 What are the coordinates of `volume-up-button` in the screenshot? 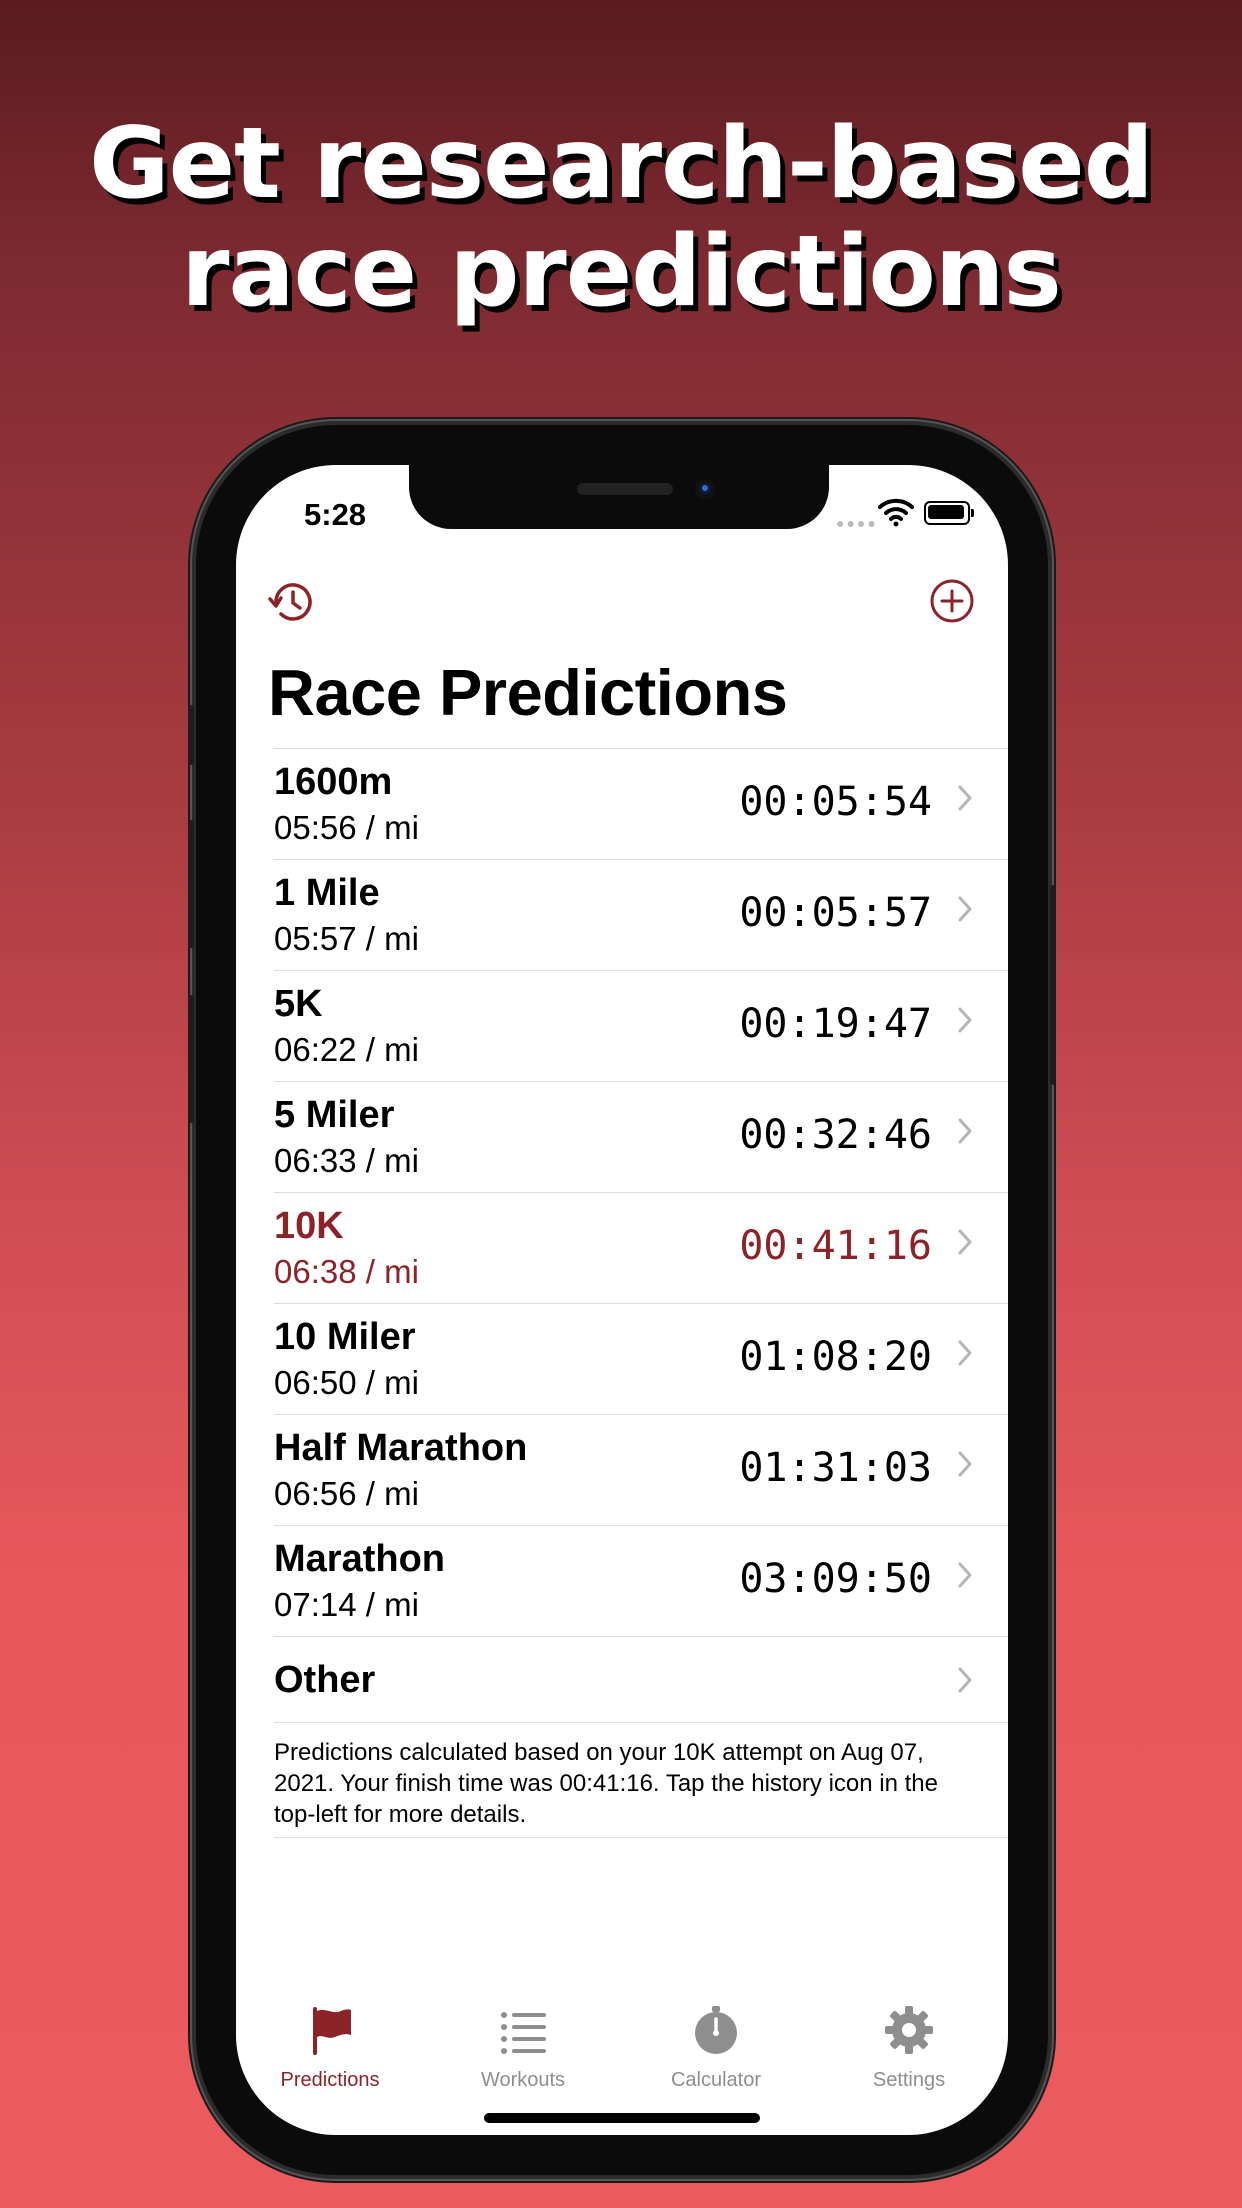 It's located at (191, 884).